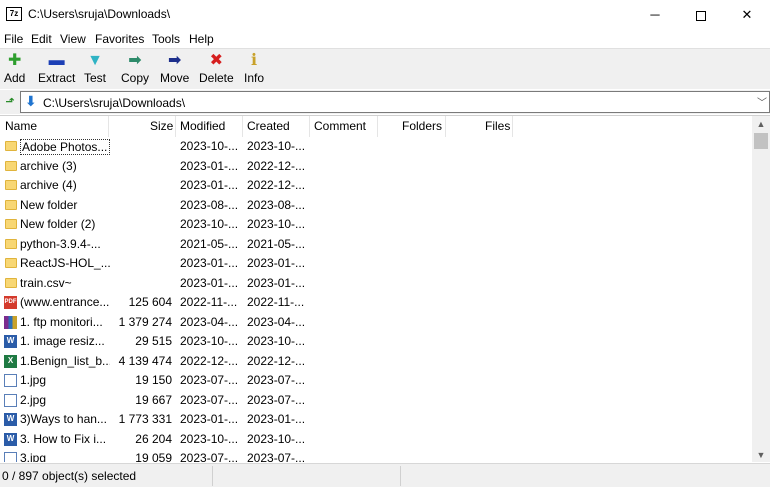 The width and height of the screenshot is (770, 487). I want to click on chevron-down-icon: ﹀, so click(762, 101).